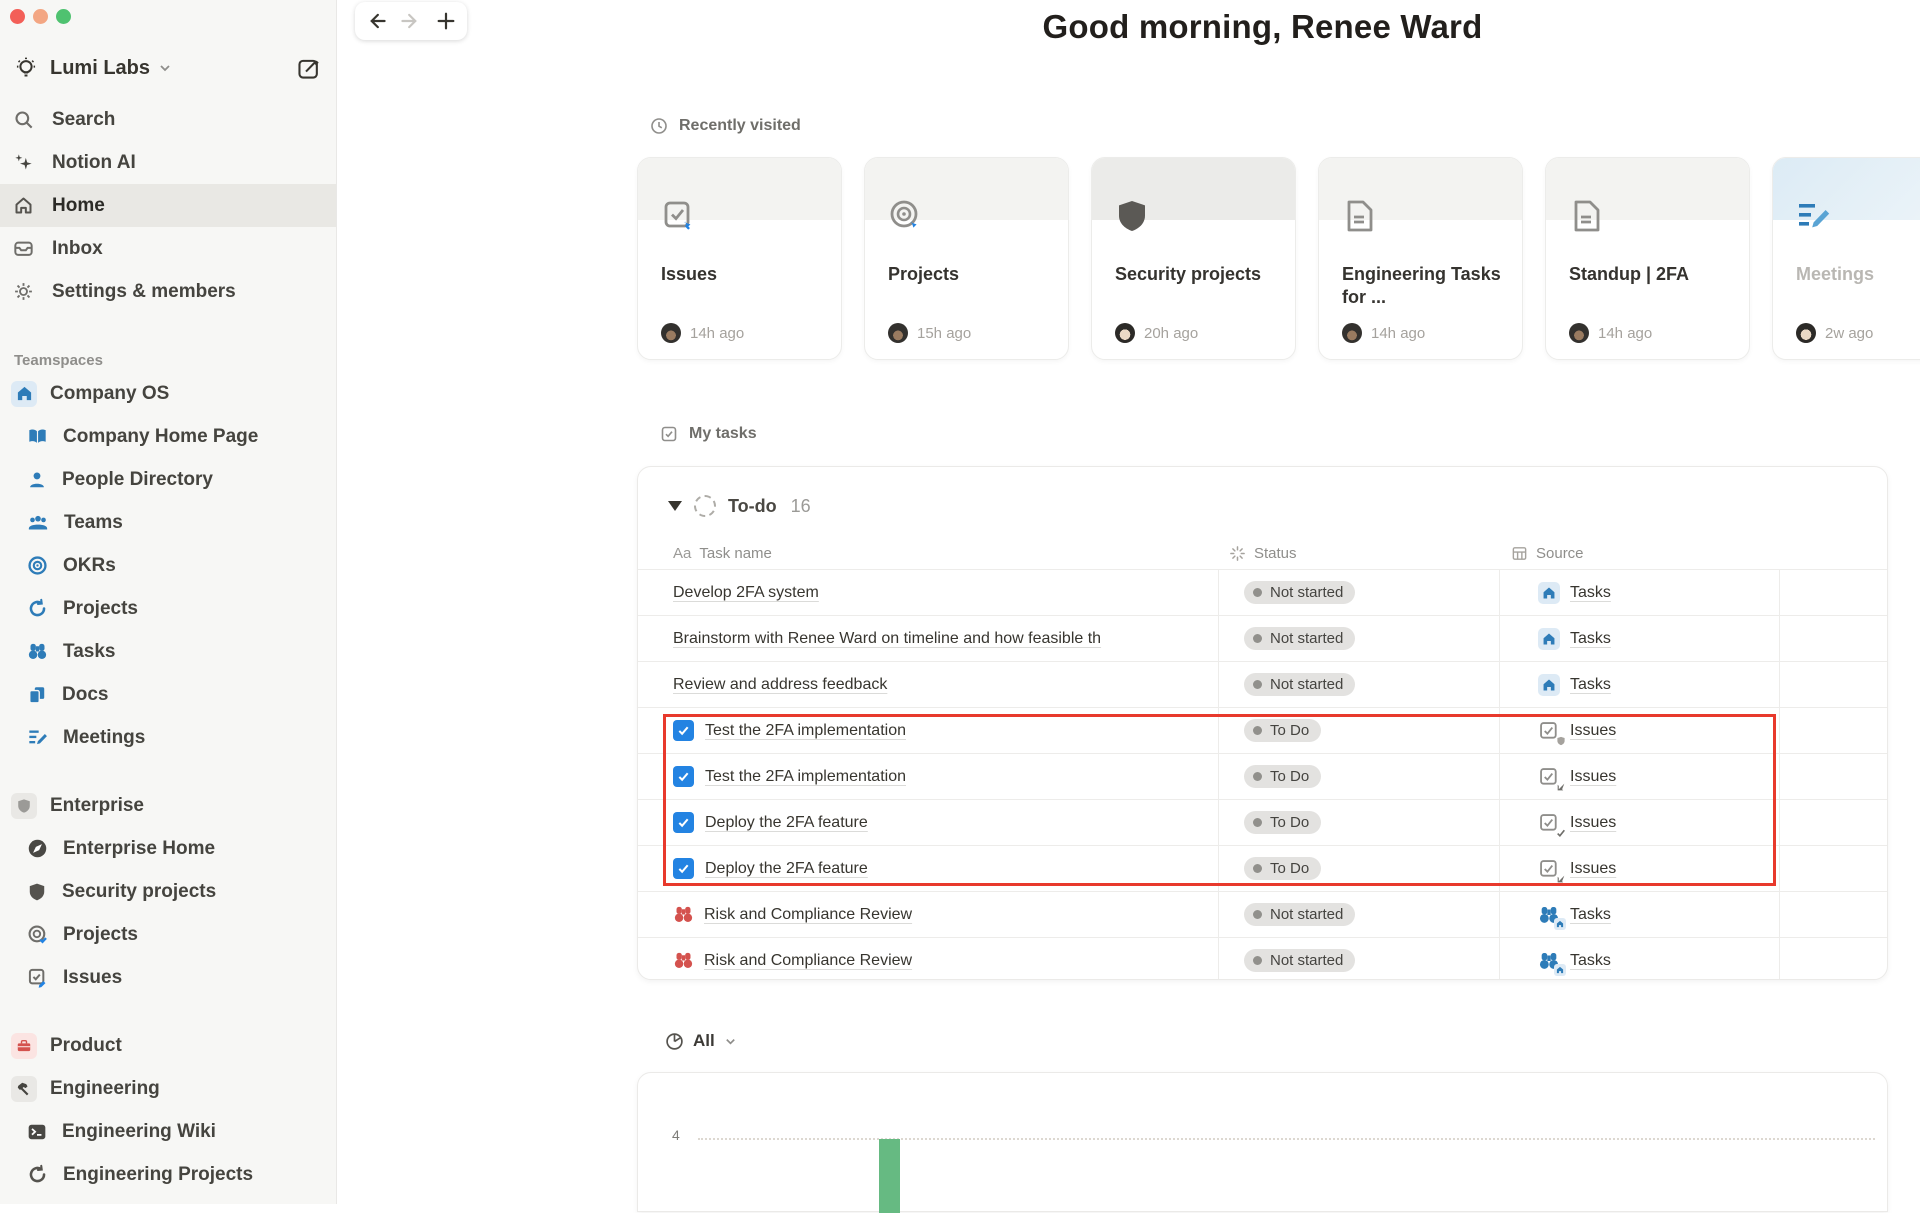 The height and width of the screenshot is (1213, 1920). What do you see at coordinates (1263, 553) in the screenshot?
I see `column-header-status: Status` at bounding box center [1263, 553].